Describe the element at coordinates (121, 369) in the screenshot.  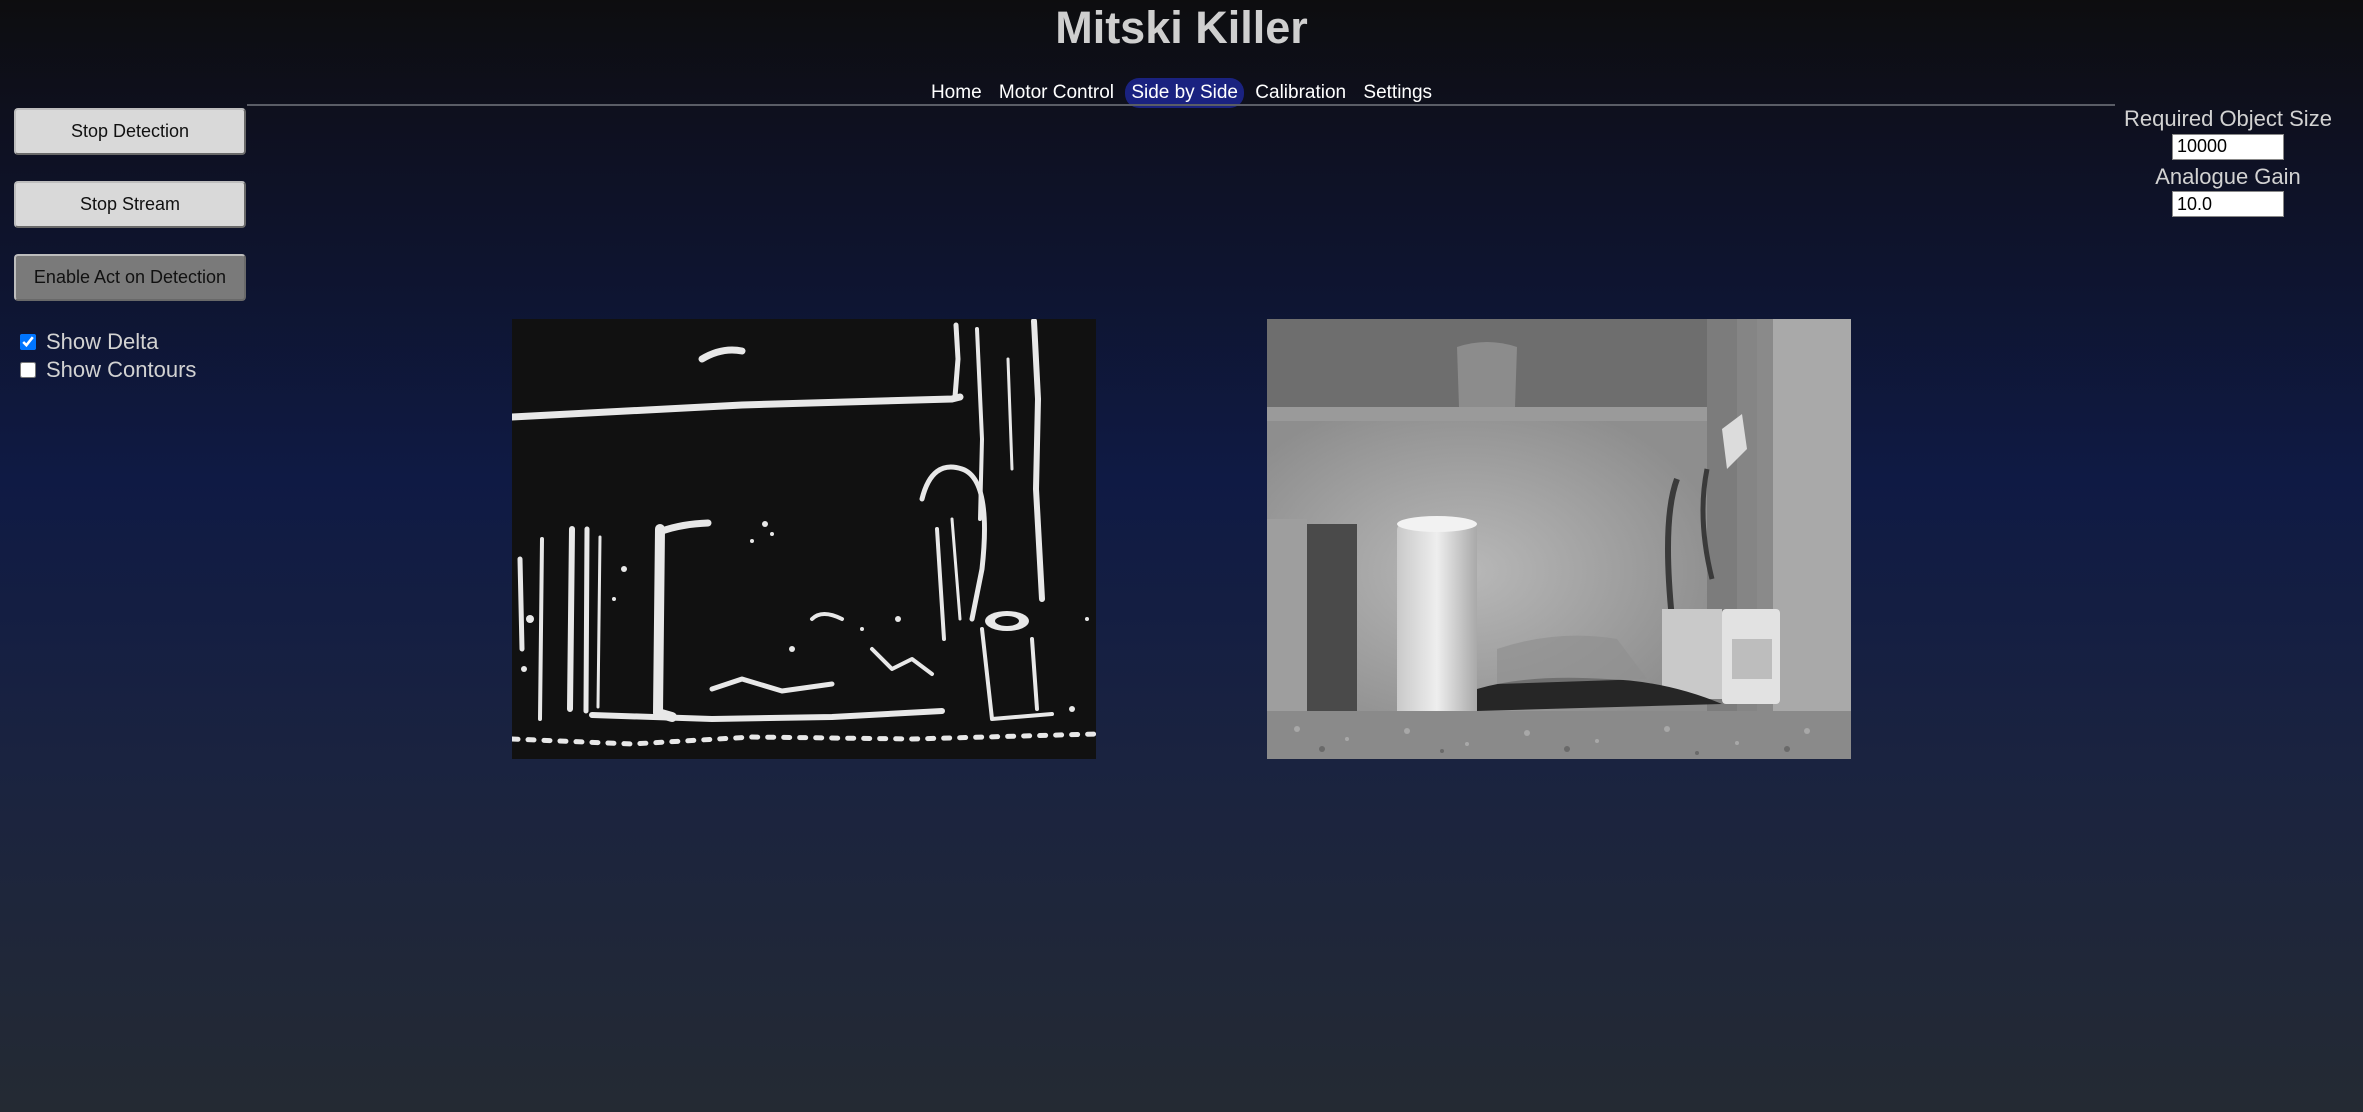
I see `show-contours-label: Show Contours` at that location.